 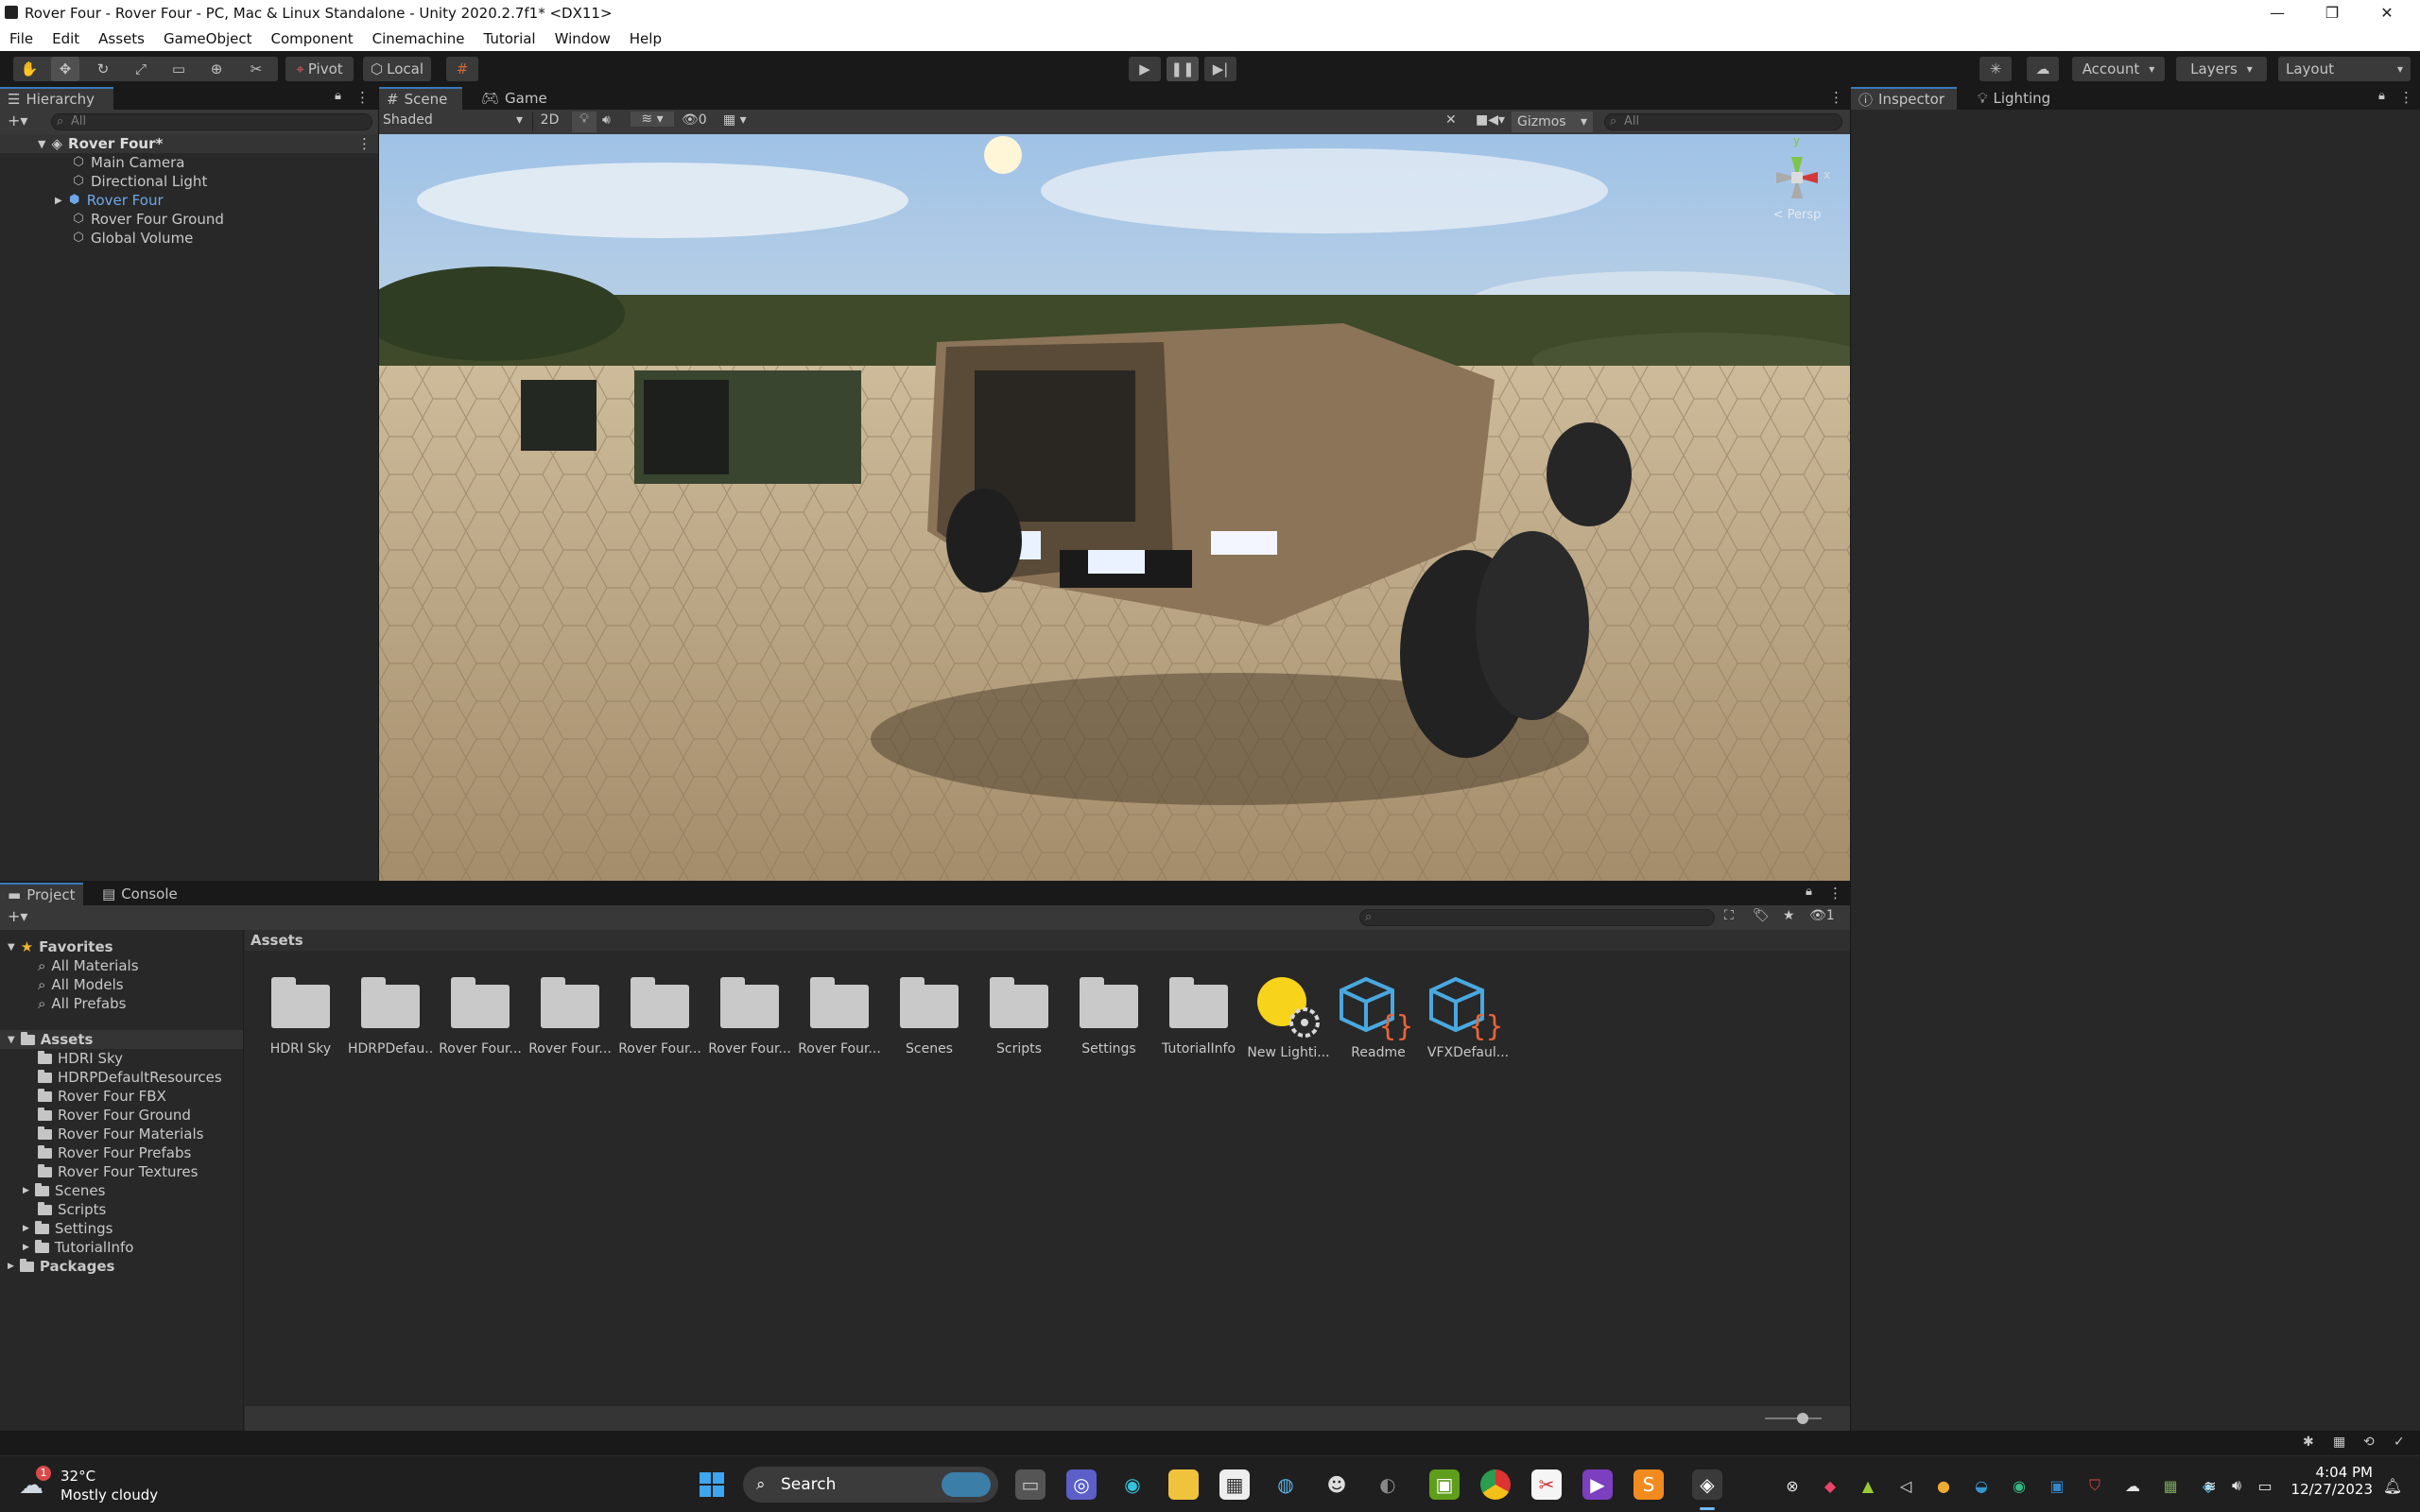 What do you see at coordinates (141, 69) in the screenshot?
I see `scale-tool-icon: ⤢` at bounding box center [141, 69].